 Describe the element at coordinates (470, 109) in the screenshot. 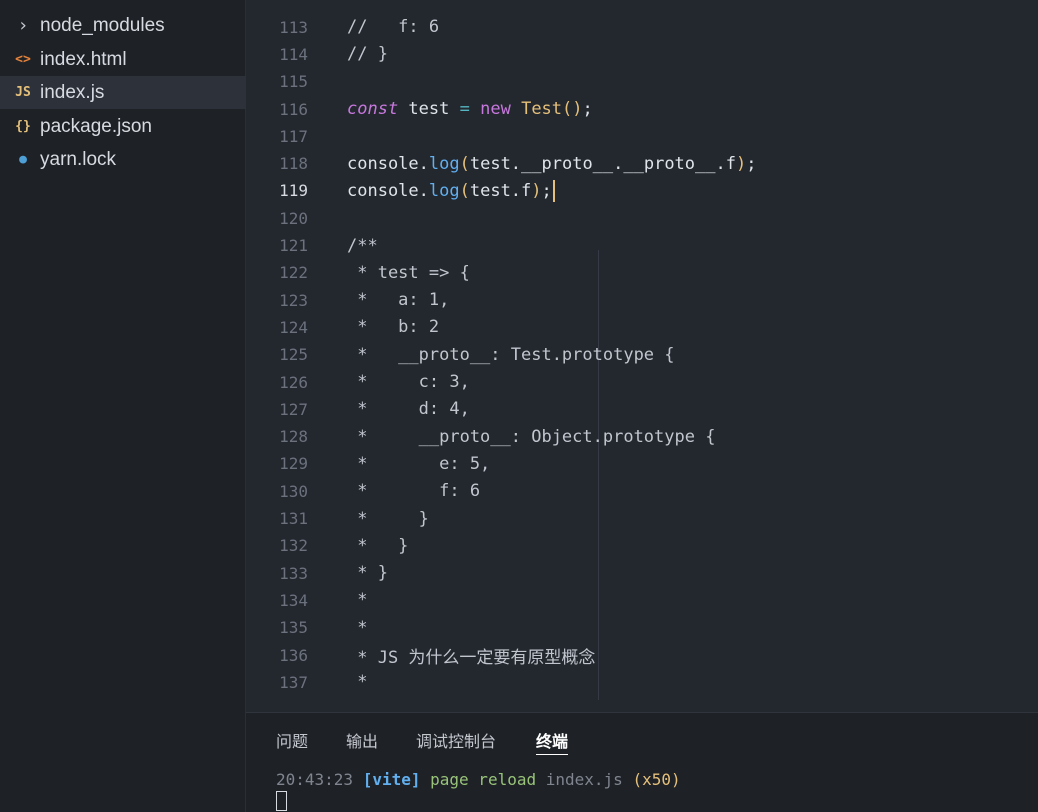

I see `line-code: const test = new Test();` at that location.